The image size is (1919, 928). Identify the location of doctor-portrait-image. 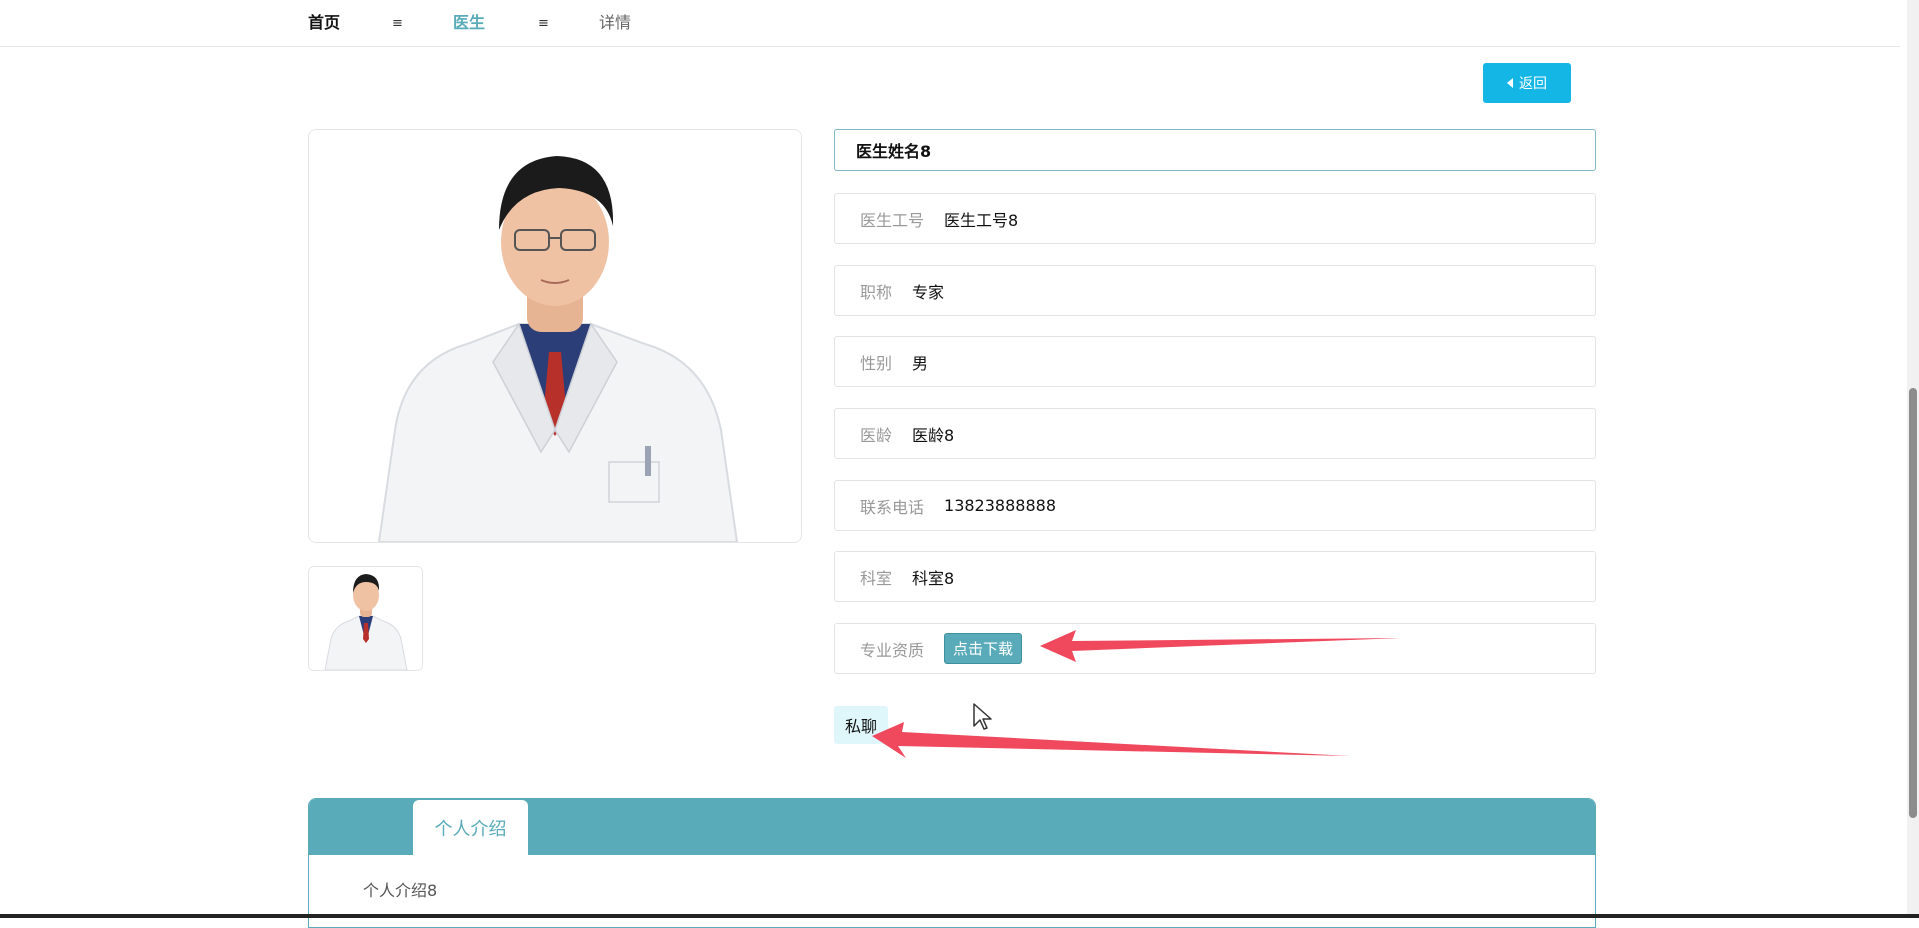
(555, 336).